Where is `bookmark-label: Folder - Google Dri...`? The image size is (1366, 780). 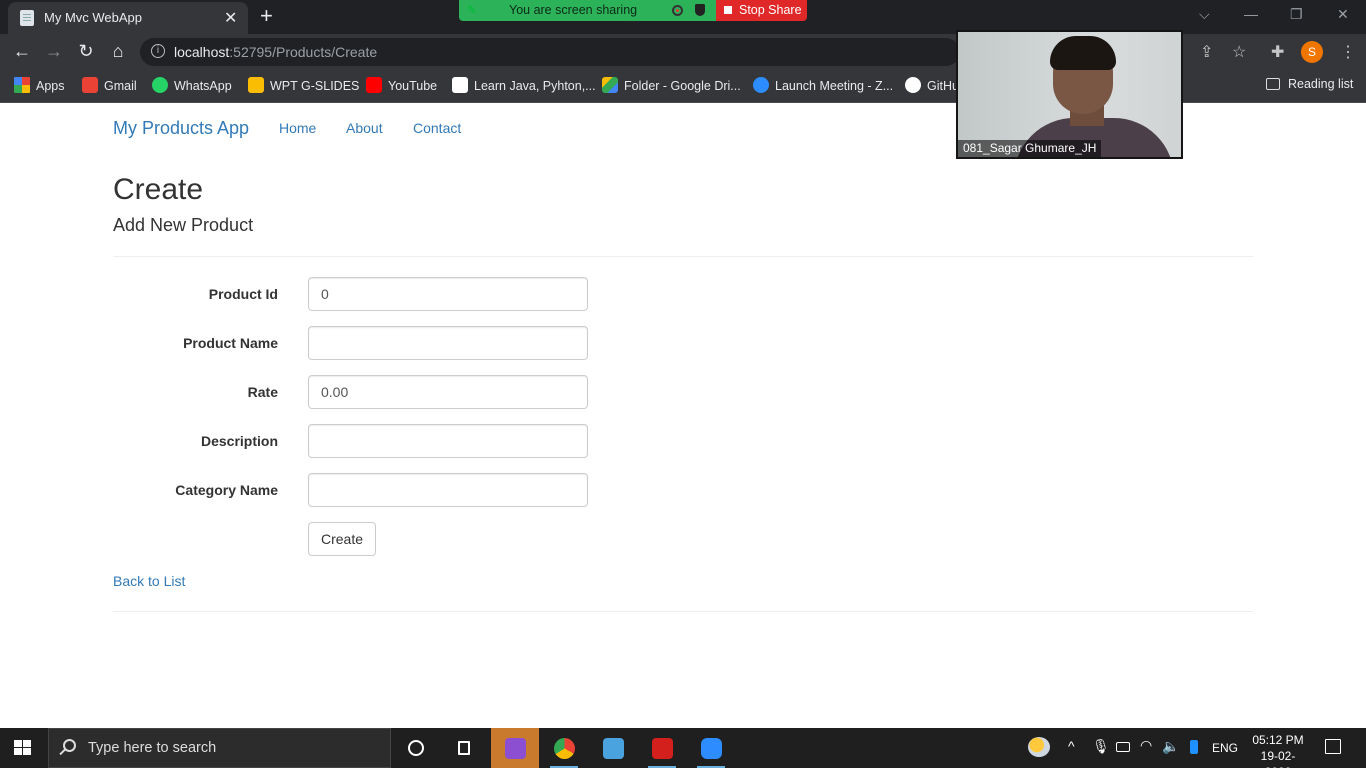
bookmark-label: Folder - Google Dri... is located at coordinates (682, 86).